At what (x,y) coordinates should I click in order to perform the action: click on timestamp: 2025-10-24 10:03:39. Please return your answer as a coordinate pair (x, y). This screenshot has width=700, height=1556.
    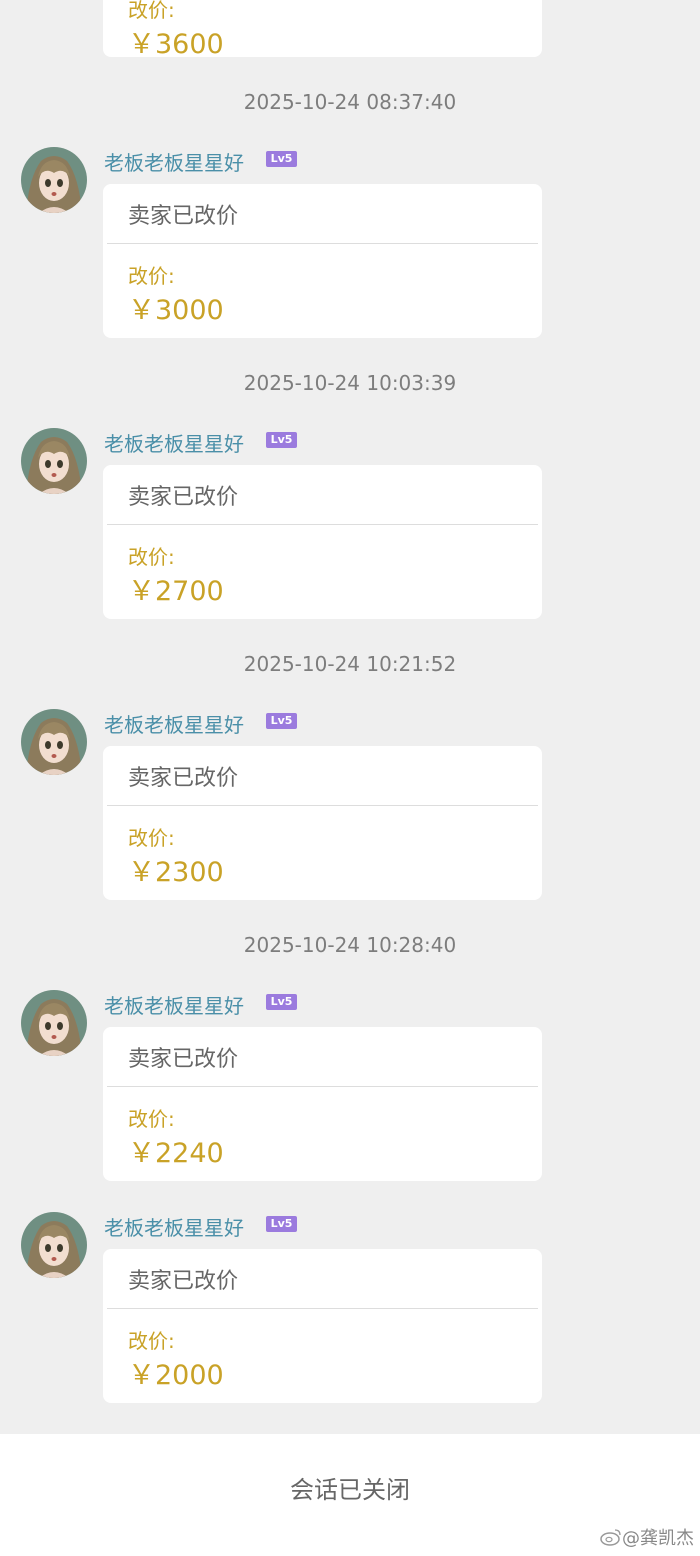
    Looking at the image, I should click on (350, 383).